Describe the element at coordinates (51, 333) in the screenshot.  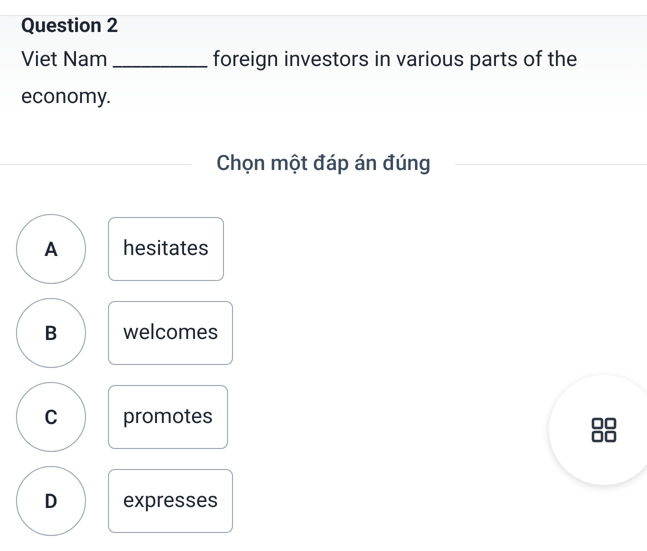
I see `option-letter-button: B` at that location.